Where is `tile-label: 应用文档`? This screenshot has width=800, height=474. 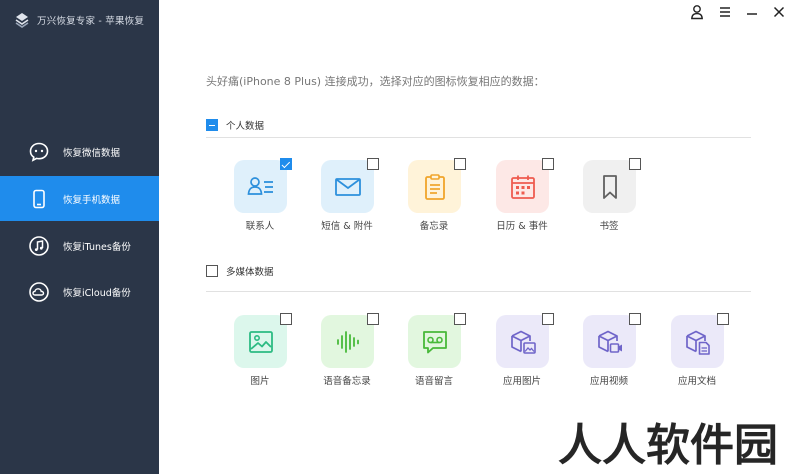
tile-label: 应用文档 is located at coordinates (696, 381).